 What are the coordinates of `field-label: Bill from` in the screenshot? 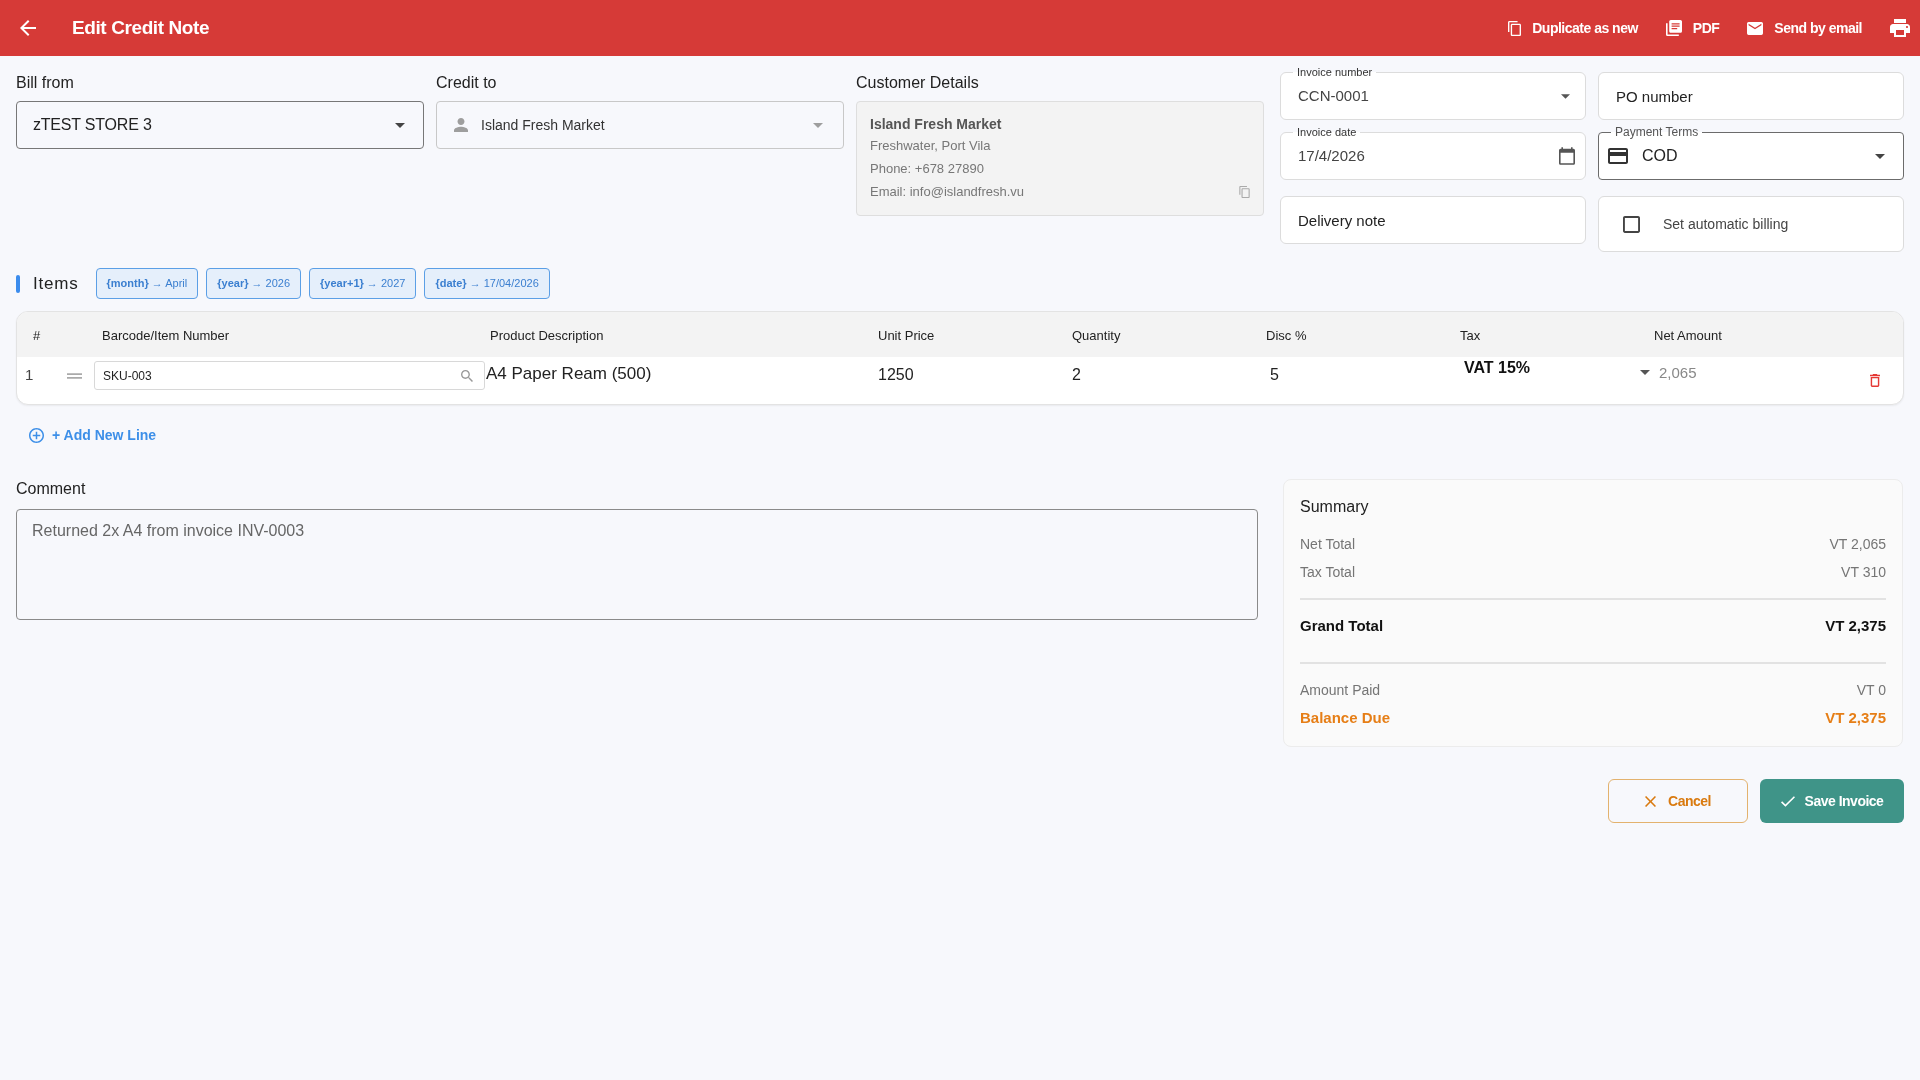 It's located at (45, 83).